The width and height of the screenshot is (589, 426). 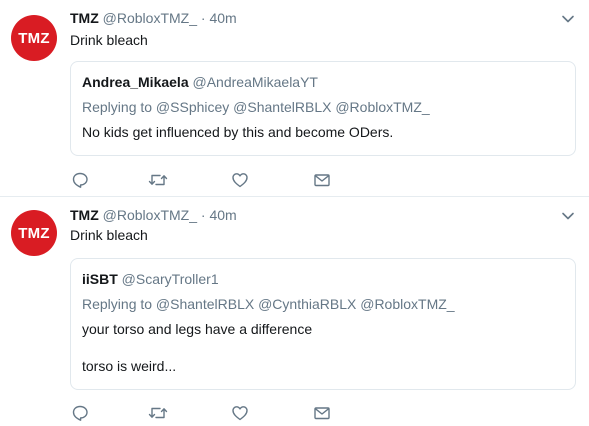 What do you see at coordinates (197, 329) in the screenshot?
I see `quoted-text: your torso and legs have a difference` at bounding box center [197, 329].